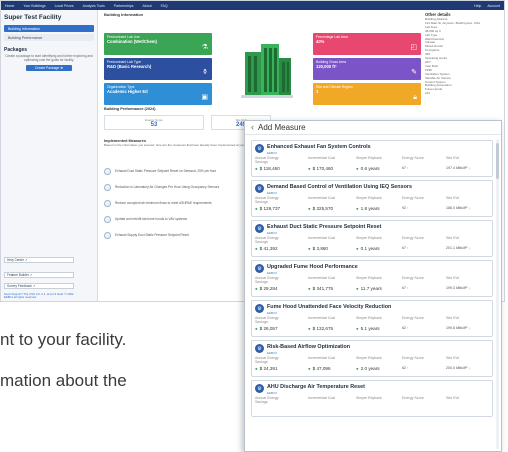 This screenshot has width=508, height=452. Describe the element at coordinates (368, 328) in the screenshot. I see `simple-payback-value: 5.1 years` at that location.